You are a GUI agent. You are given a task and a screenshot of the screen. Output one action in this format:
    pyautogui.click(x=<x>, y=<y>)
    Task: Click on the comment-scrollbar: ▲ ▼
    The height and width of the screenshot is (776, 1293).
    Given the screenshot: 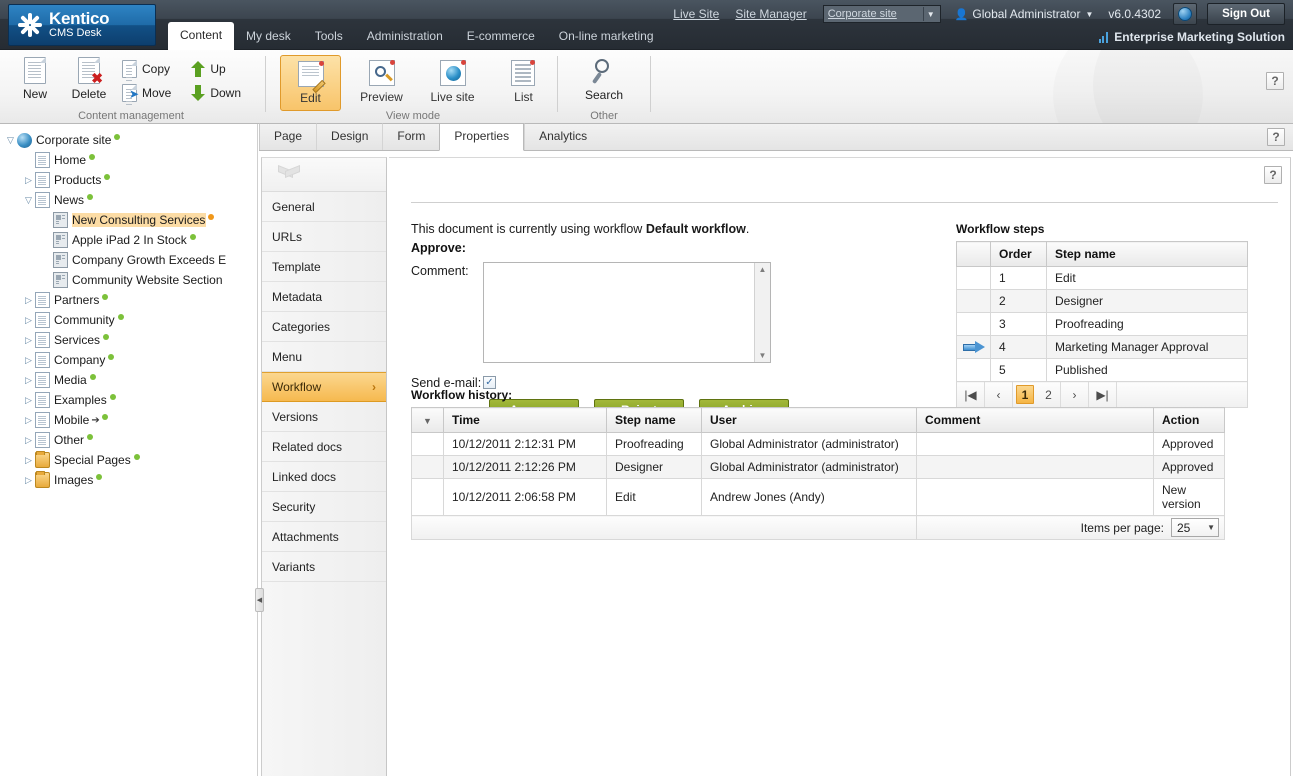 What is the action you would take?
    pyautogui.click(x=762, y=312)
    